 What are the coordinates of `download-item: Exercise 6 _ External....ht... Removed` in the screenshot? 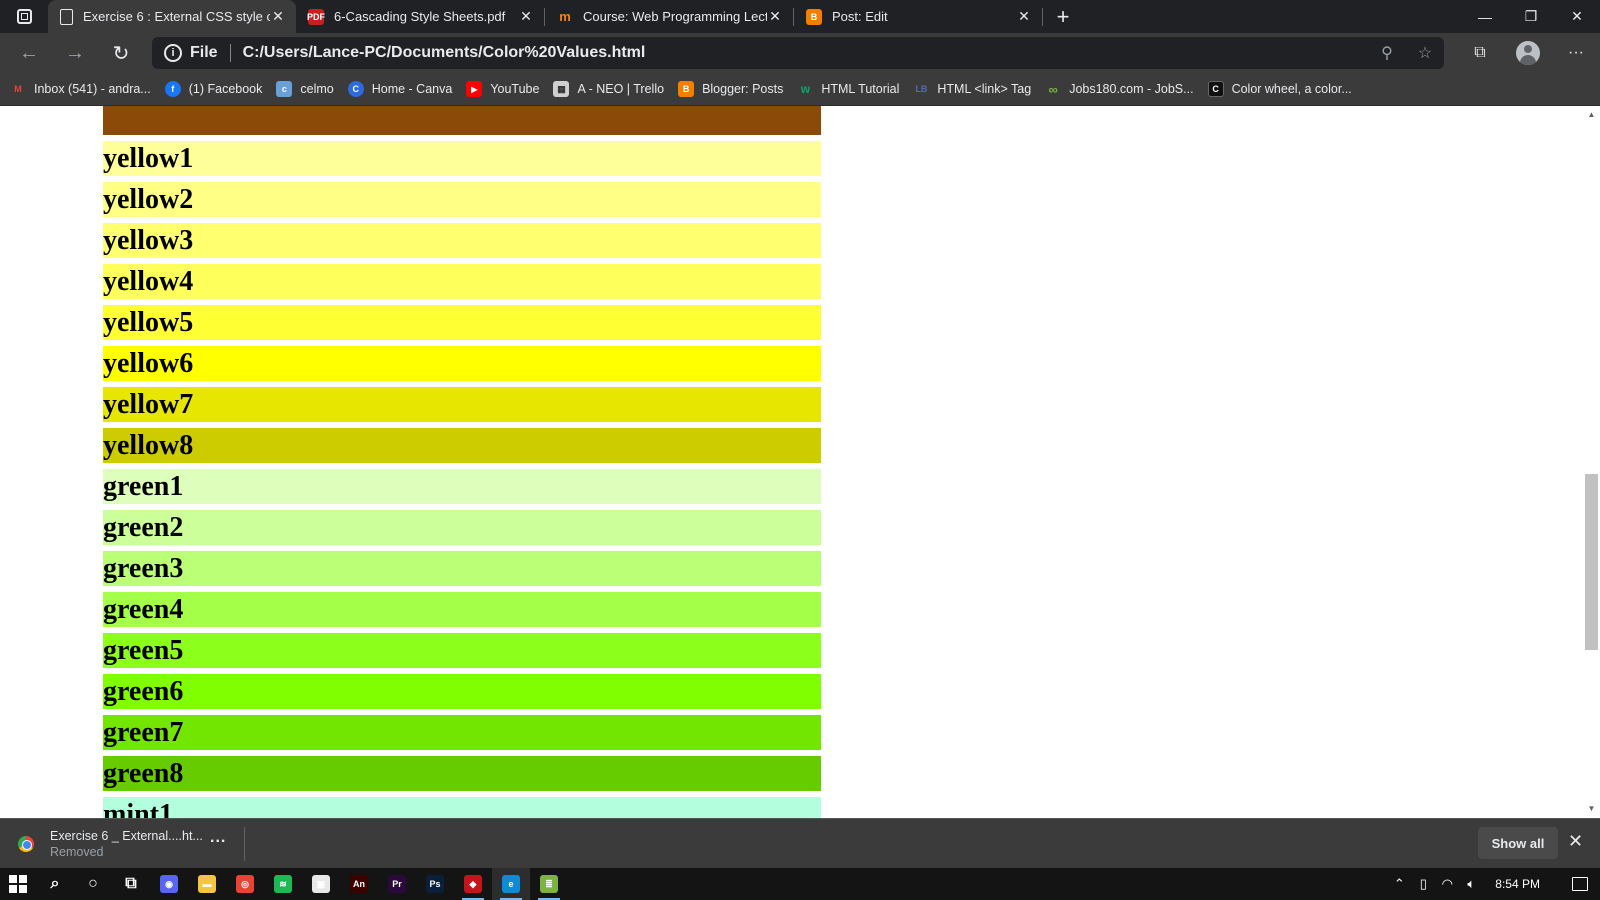 It's located at (110, 844).